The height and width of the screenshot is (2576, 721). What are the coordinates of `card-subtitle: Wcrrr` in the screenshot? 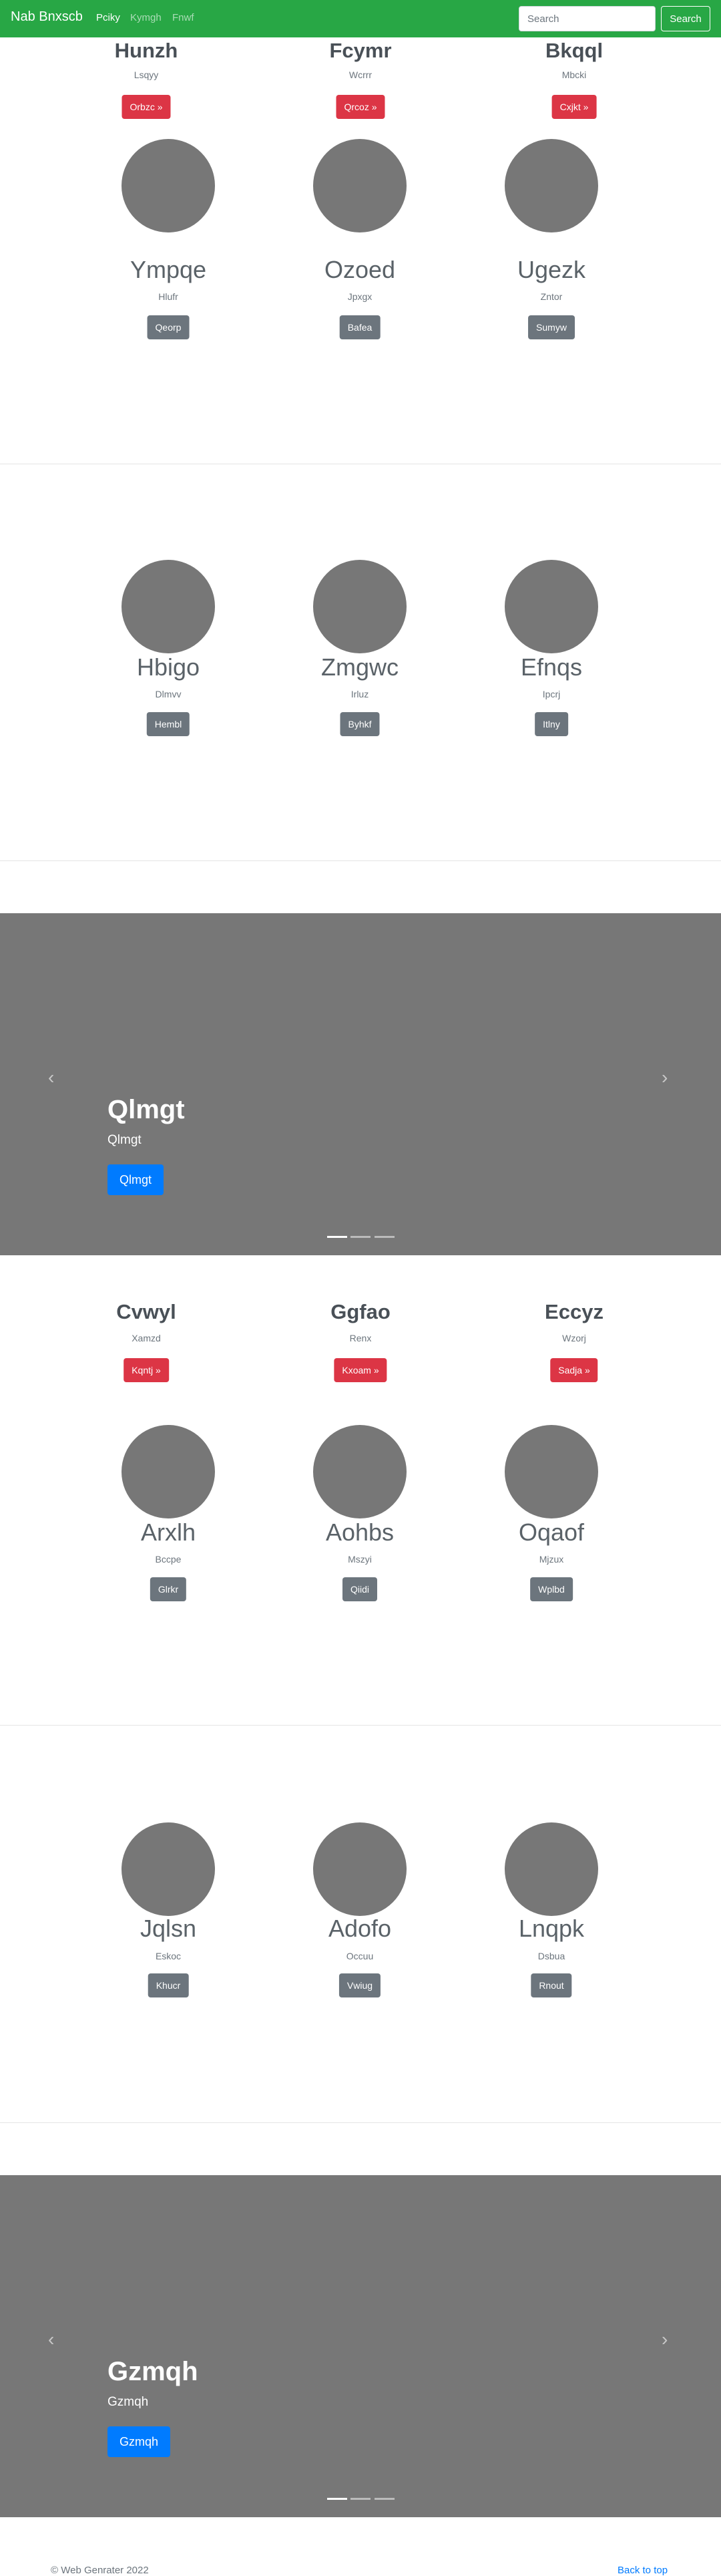 It's located at (360, 74).